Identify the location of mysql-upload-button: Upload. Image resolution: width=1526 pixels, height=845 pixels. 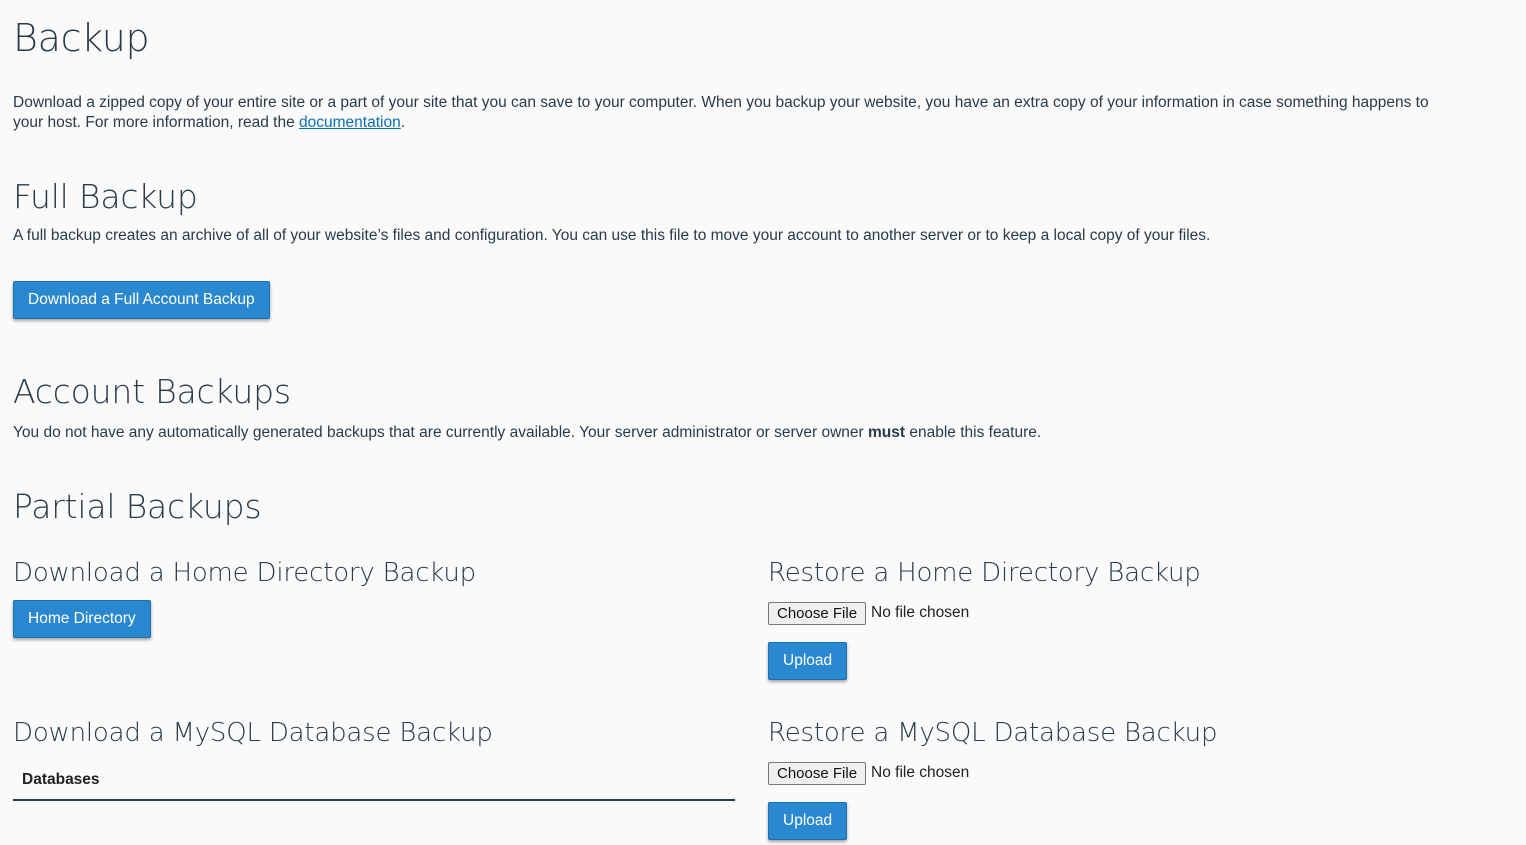
(808, 821).